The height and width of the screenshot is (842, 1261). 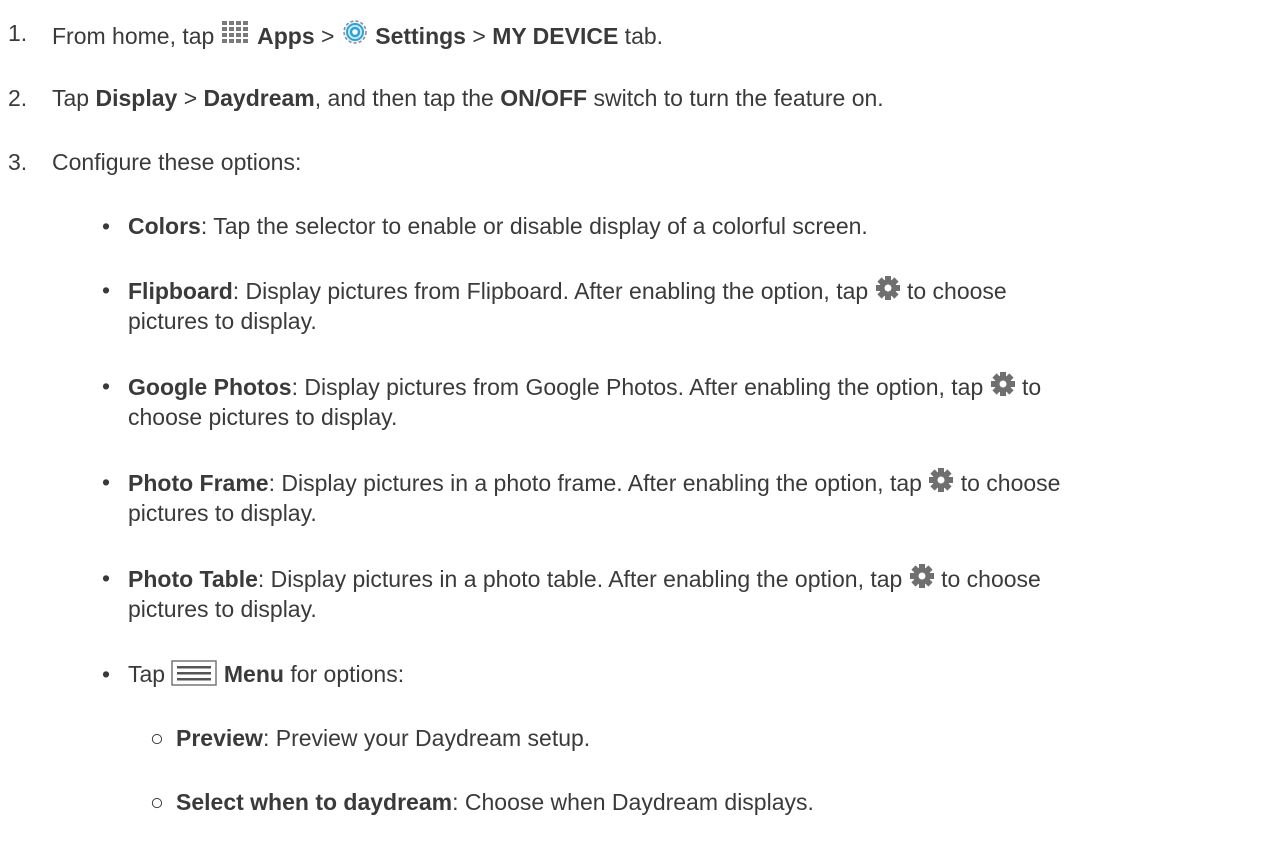 What do you see at coordinates (136, 36) in the screenshot?
I see `step-text-part: From home, tap` at bounding box center [136, 36].